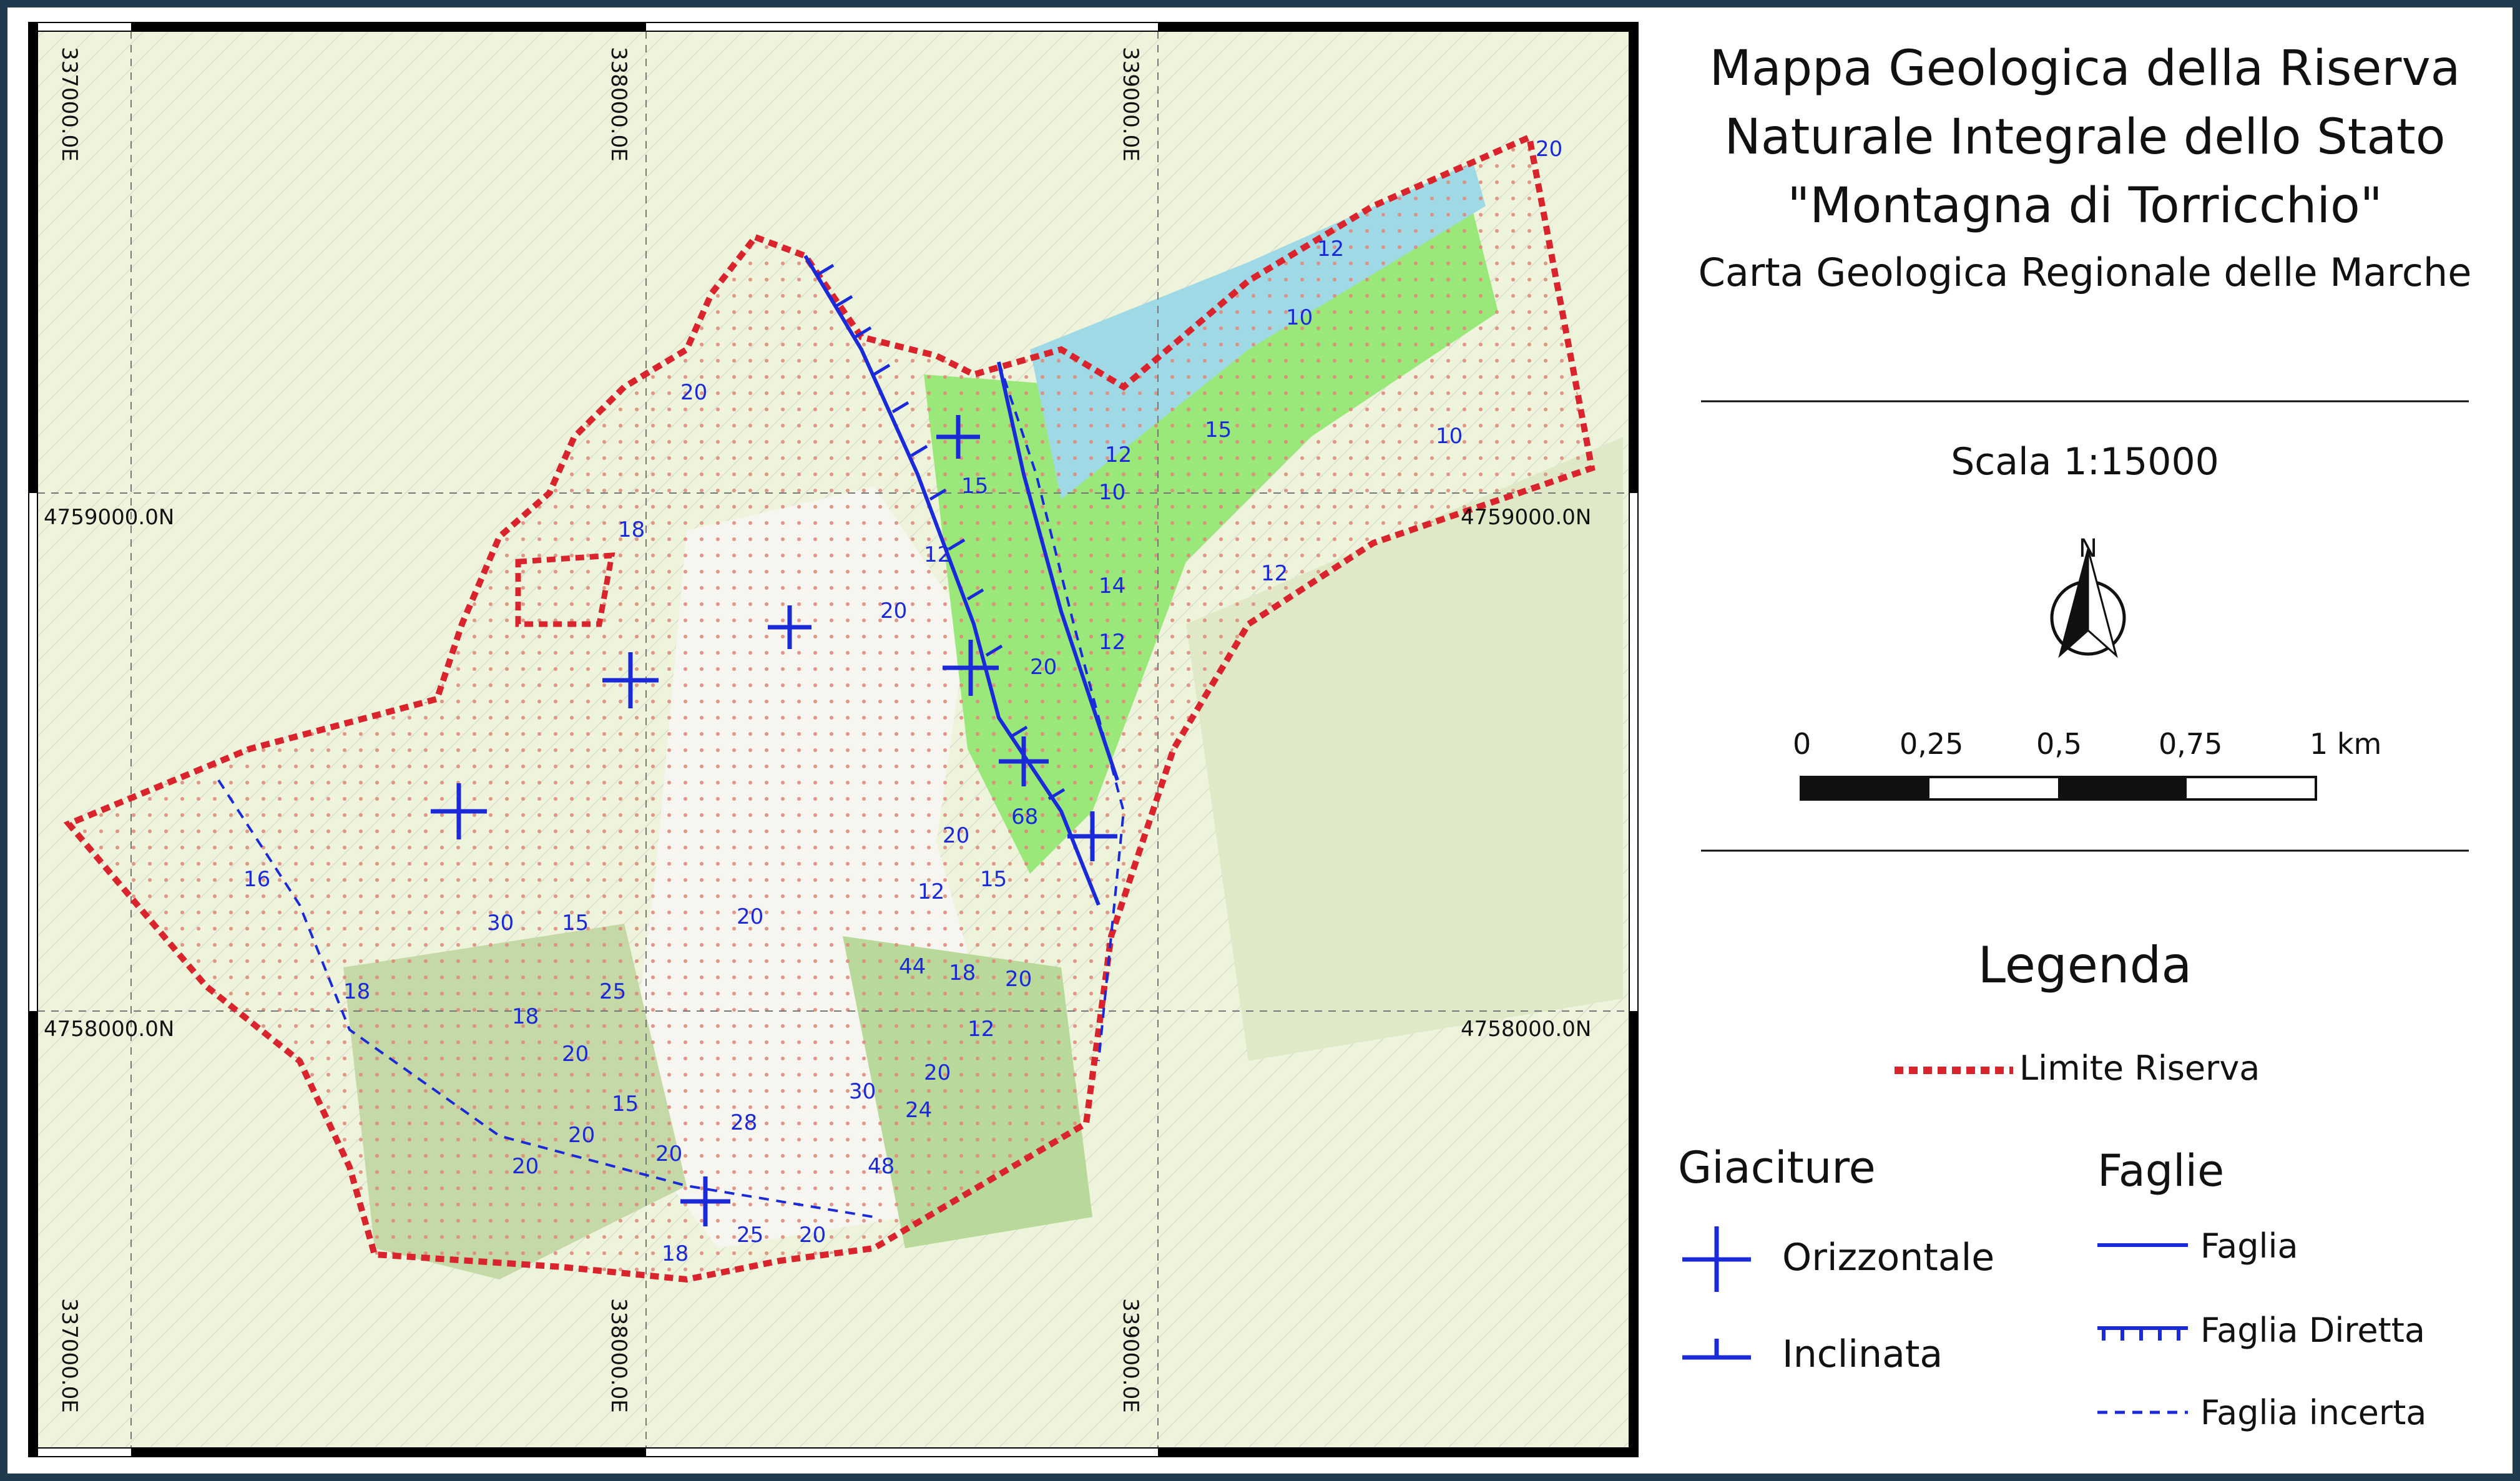  What do you see at coordinates (1526, 517) in the screenshot?
I see `coord-y-right-1: 4759000.0N` at bounding box center [1526, 517].